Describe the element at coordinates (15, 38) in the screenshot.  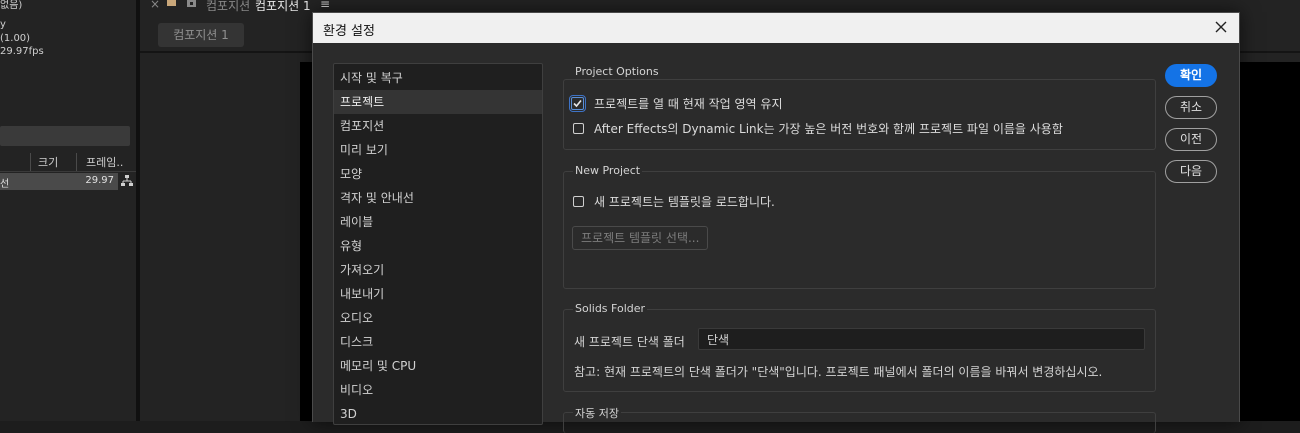
I see `project-info-line: (1.00)` at that location.